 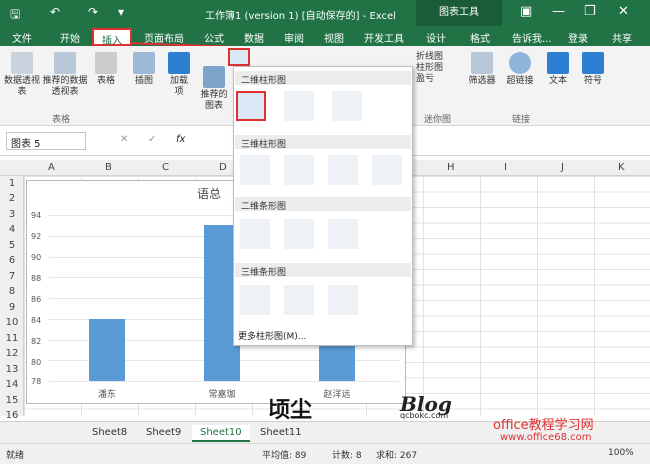 I want to click on illustrations-button: 插图, so click(x=144, y=69).